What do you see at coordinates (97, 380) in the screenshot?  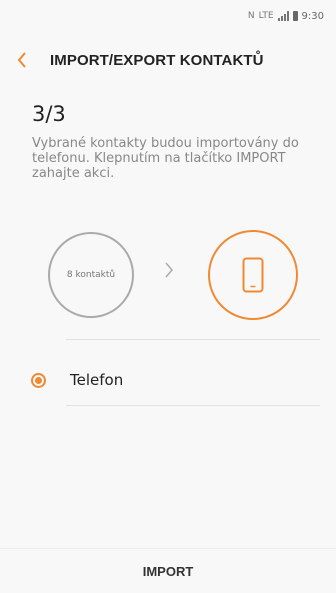 I see `option-label: Telefon` at bounding box center [97, 380].